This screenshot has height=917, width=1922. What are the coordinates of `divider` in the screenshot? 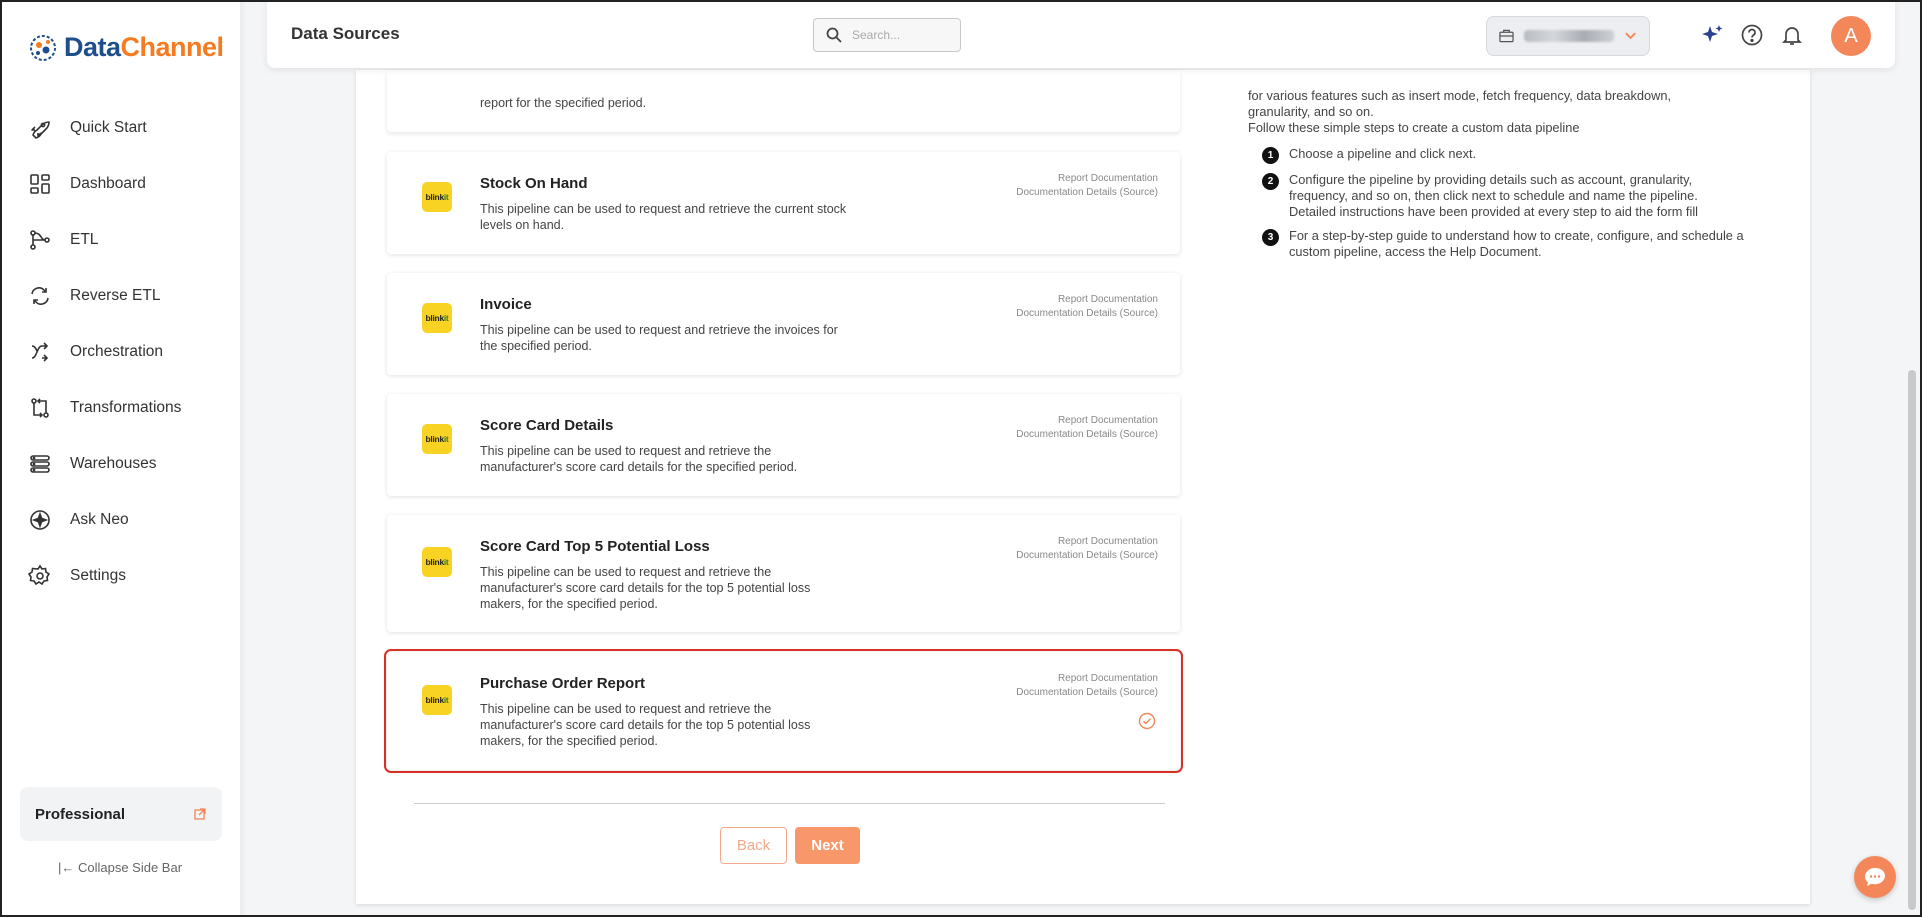 It's located at (789, 803).